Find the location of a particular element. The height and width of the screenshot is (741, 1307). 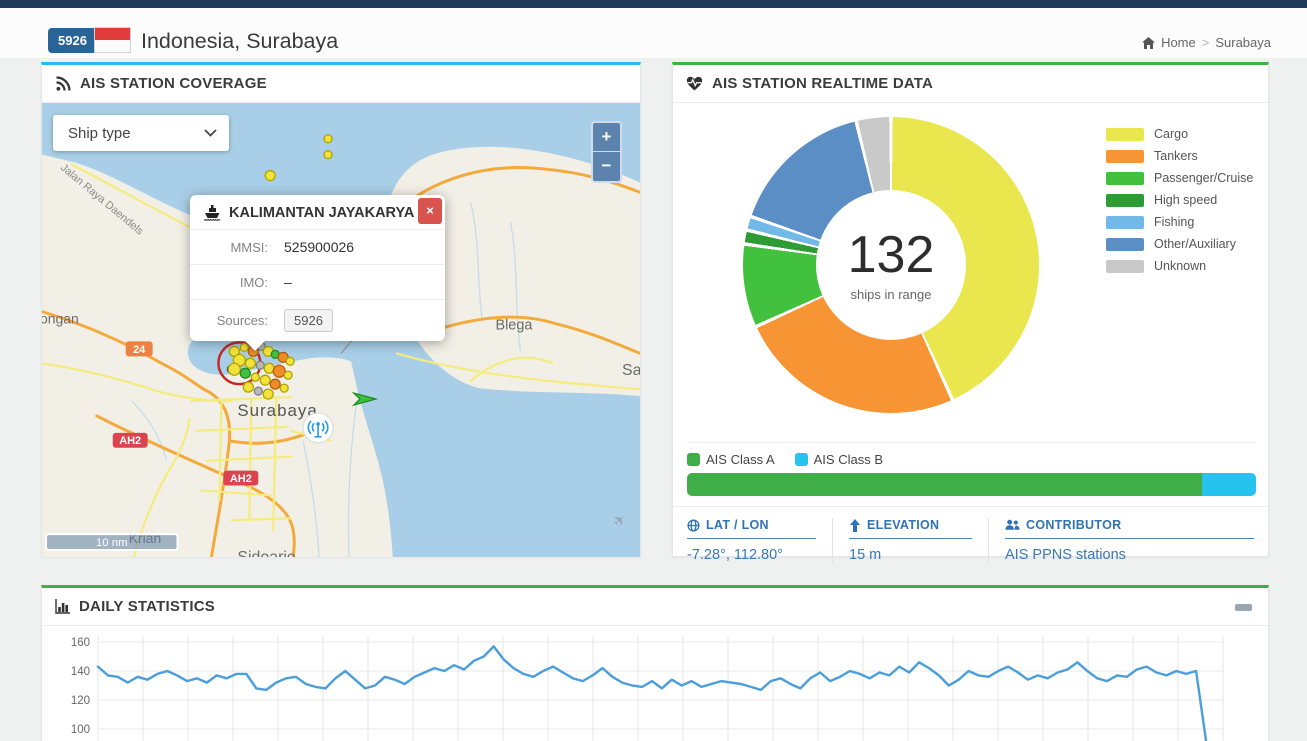

svg-text: 24 is located at coordinates (139, 350).